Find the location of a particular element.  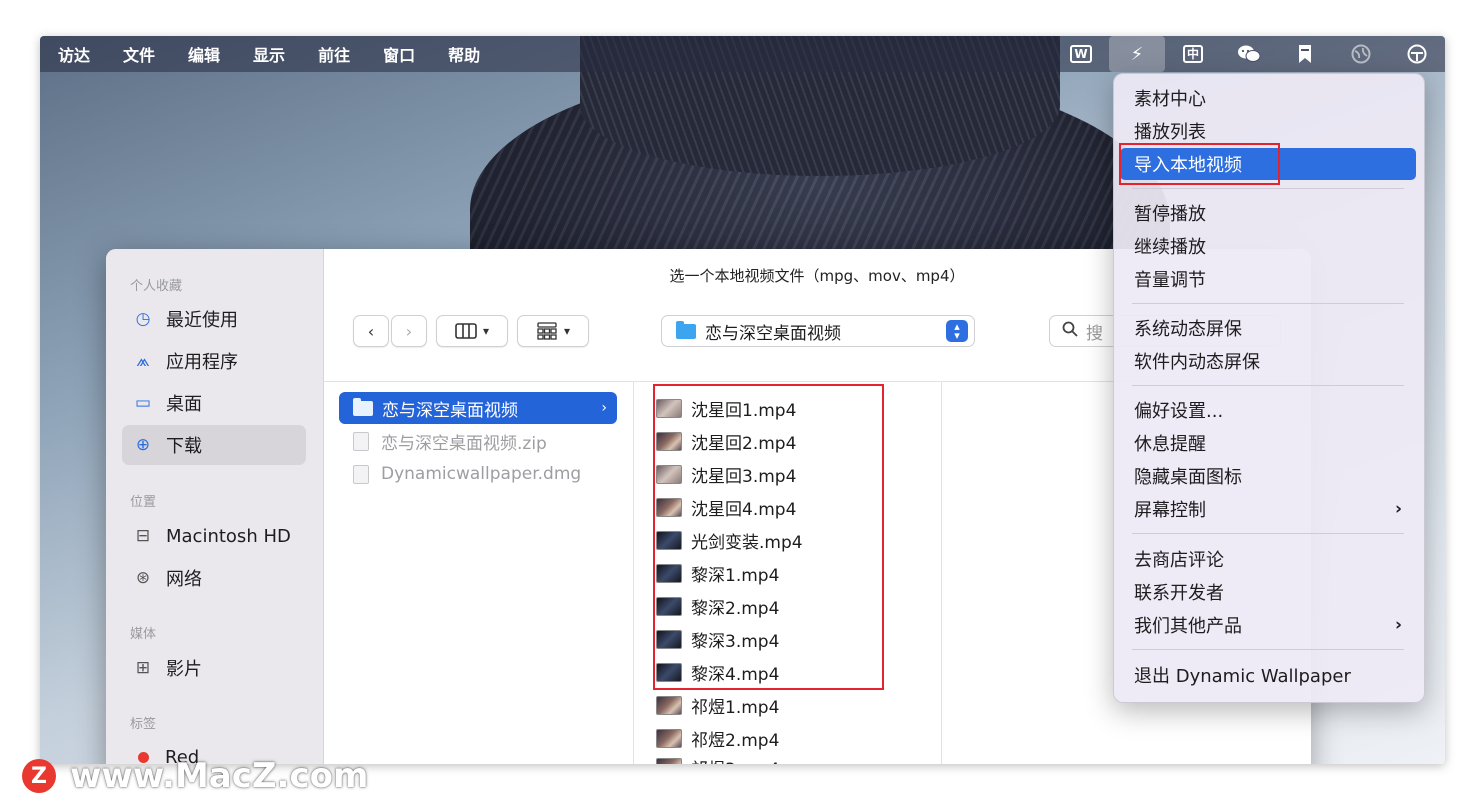

grid-icon is located at coordinates (547, 331).